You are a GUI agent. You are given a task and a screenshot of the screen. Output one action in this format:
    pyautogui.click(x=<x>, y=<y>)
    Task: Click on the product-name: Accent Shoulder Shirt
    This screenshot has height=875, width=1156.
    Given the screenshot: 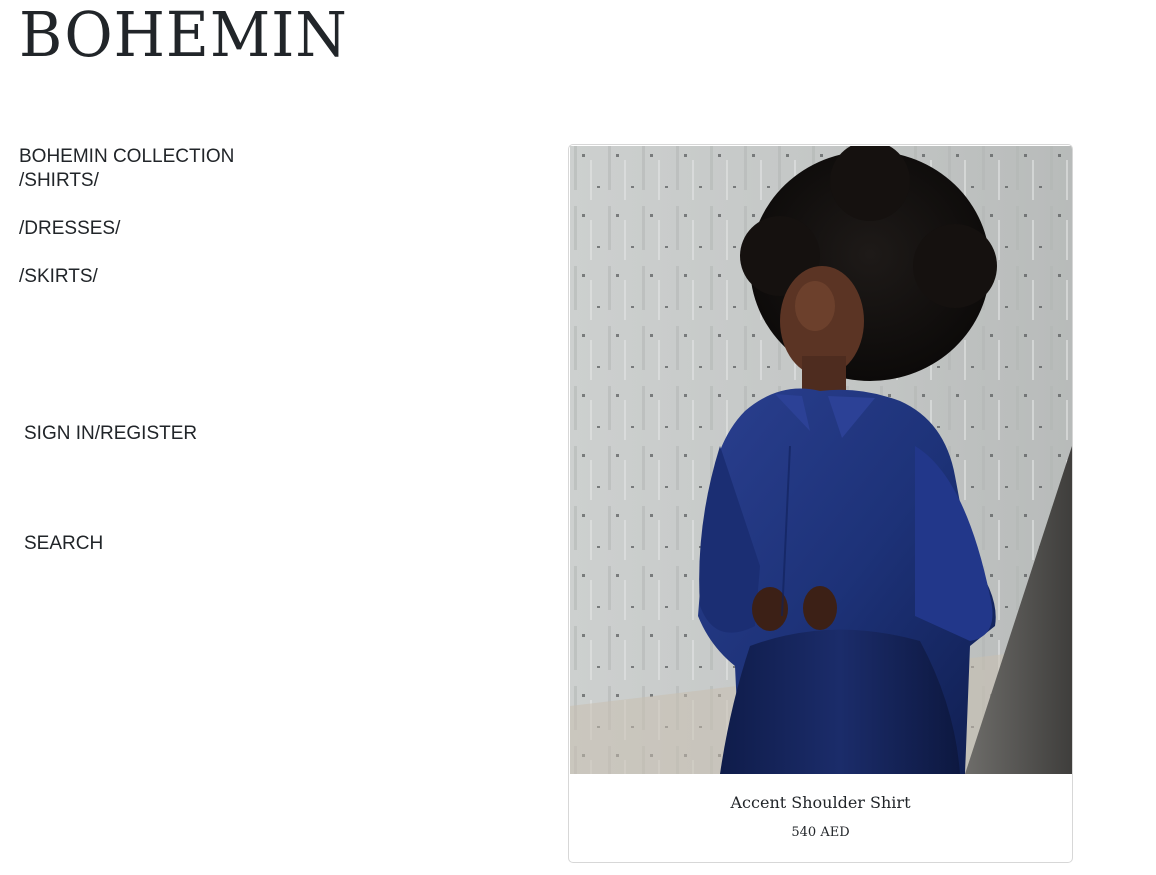 What is the action you would take?
    pyautogui.click(x=820, y=802)
    